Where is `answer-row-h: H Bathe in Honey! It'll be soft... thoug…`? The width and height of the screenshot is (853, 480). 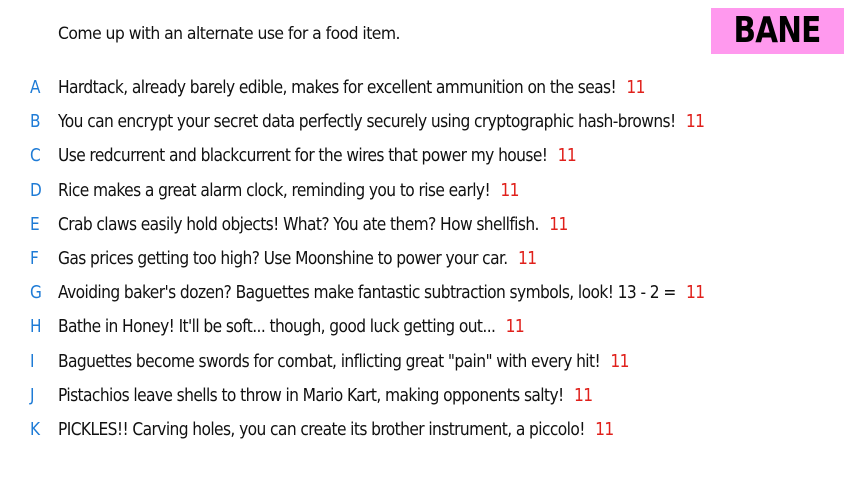
answer-row-h: H Bathe in Honey! It'll be soft... thoug… is located at coordinates (426, 327).